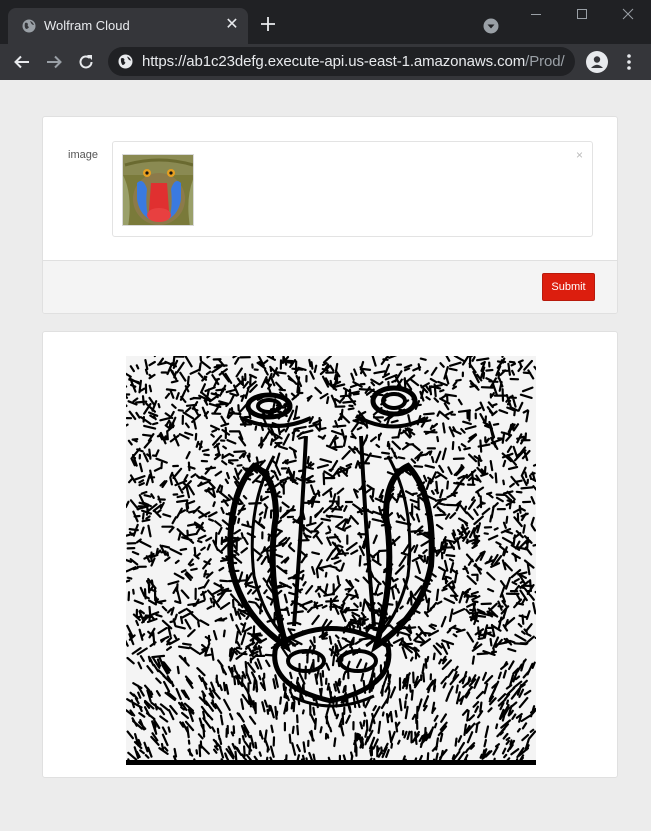  I want to click on person-icon, so click(597, 62).